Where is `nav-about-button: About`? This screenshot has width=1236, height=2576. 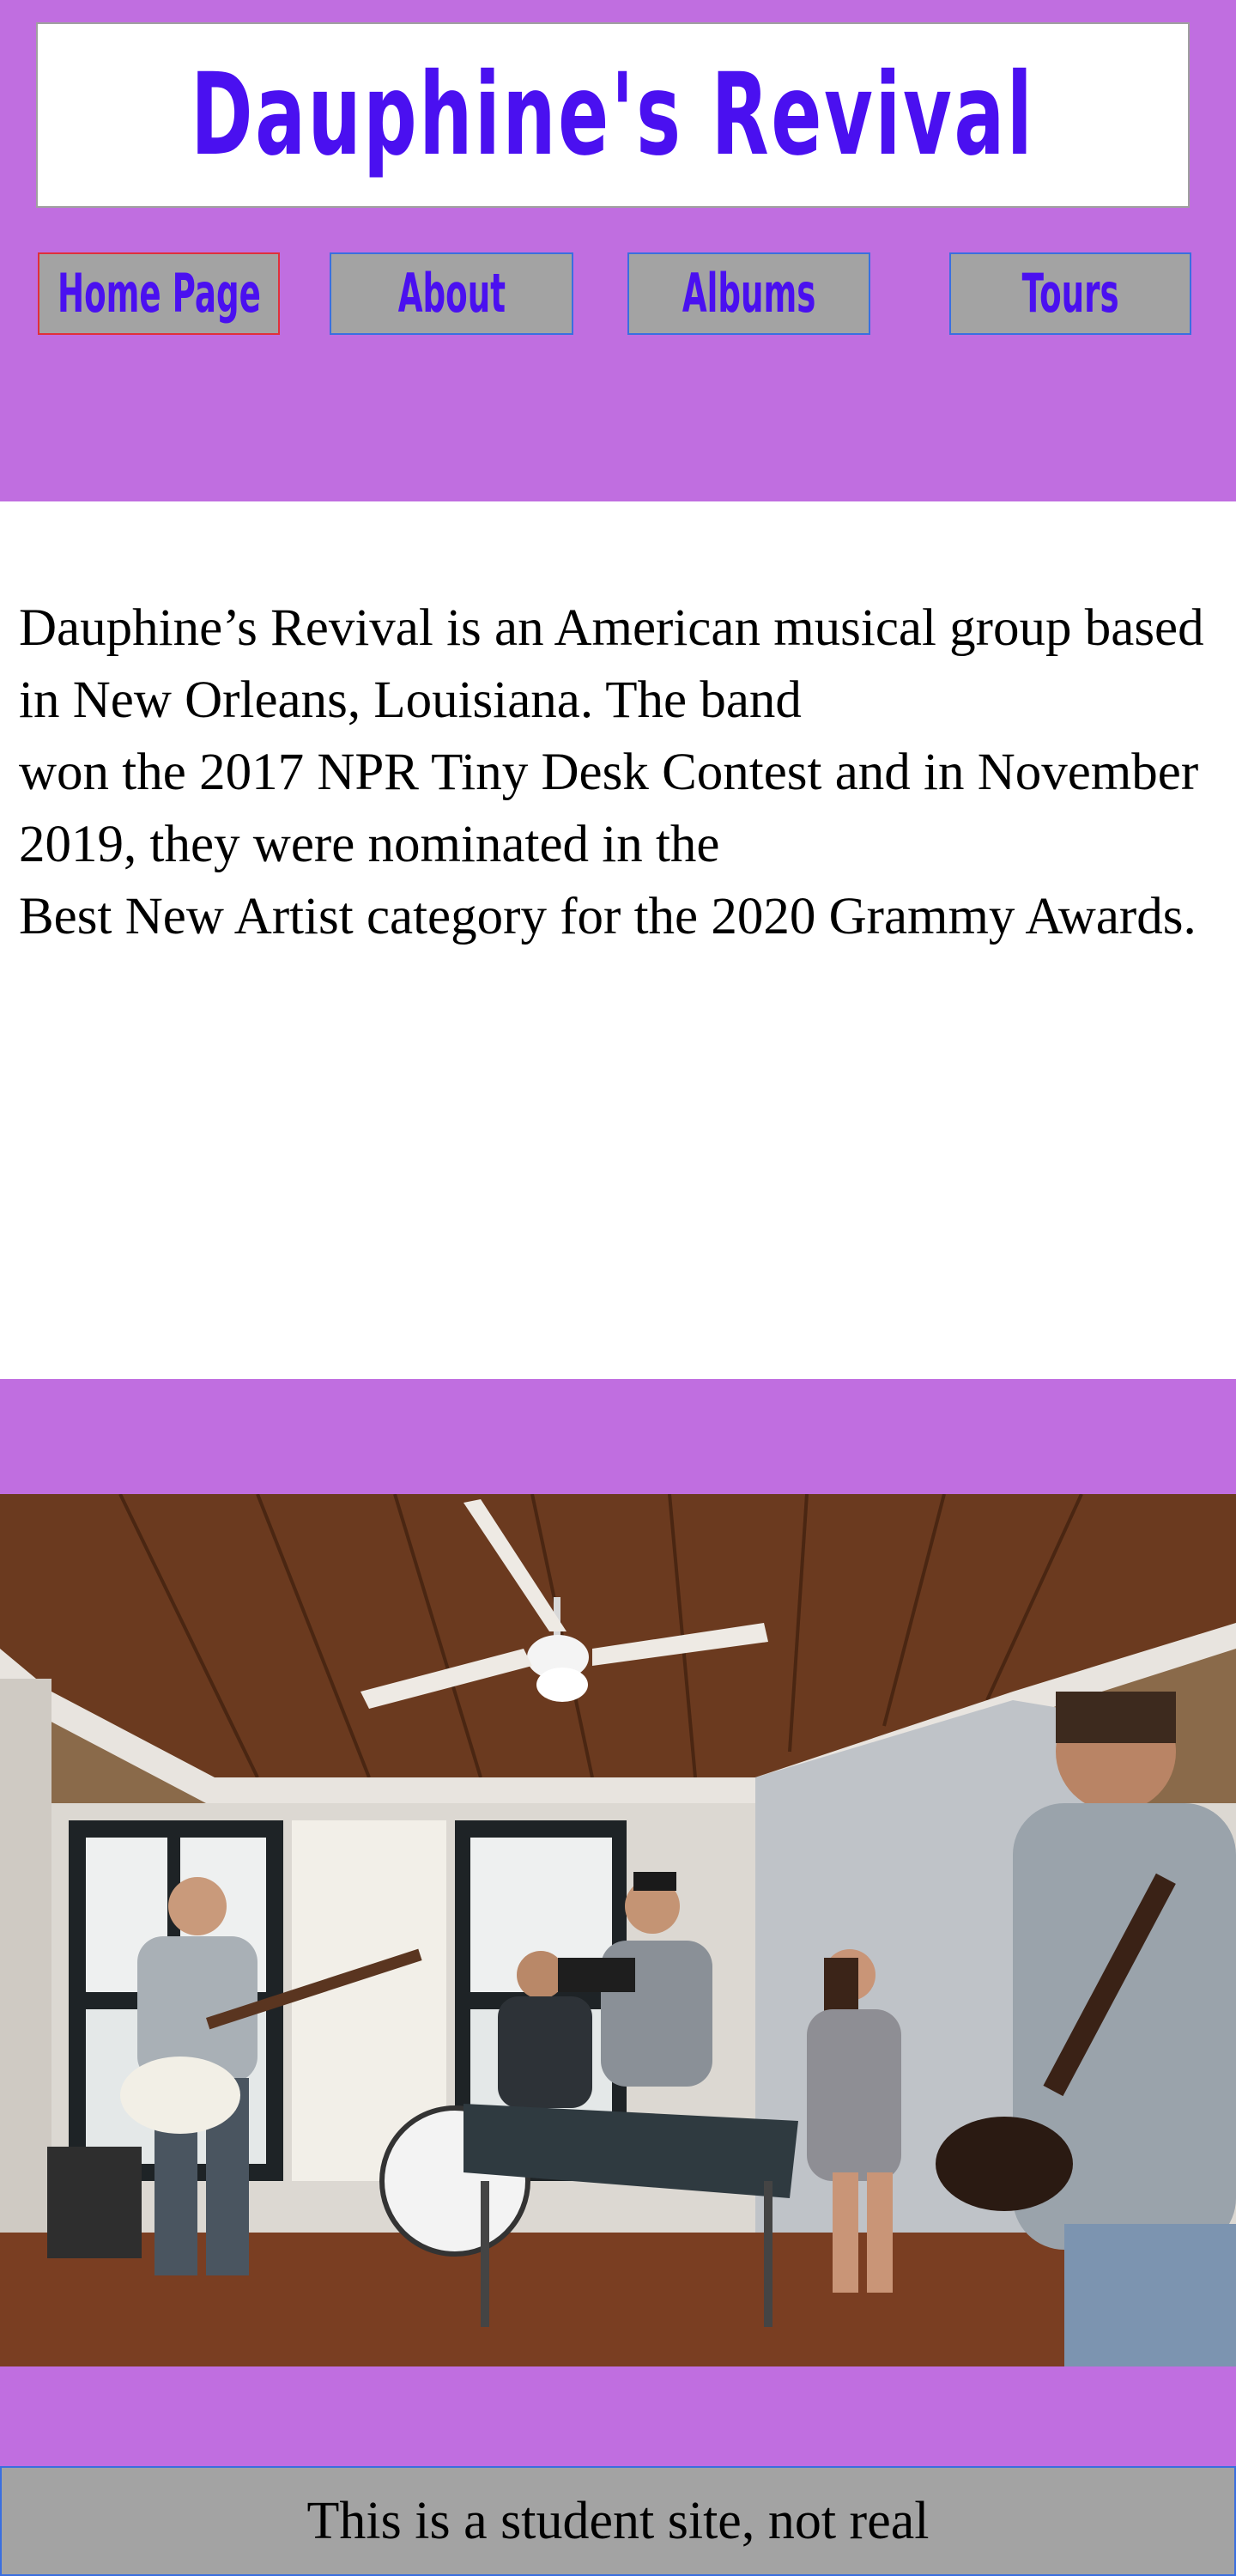
nav-about-button: About is located at coordinates (451, 293).